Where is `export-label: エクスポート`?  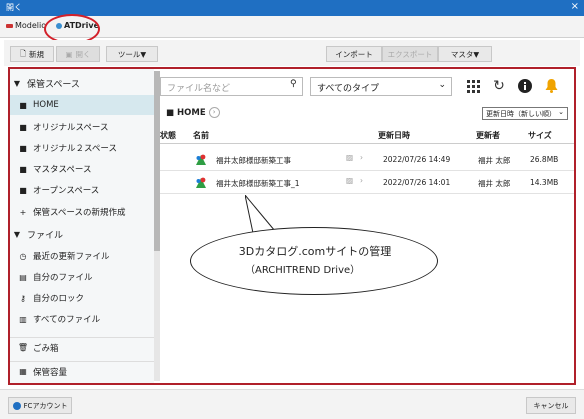
export-label: エクスポート is located at coordinates (410, 54).